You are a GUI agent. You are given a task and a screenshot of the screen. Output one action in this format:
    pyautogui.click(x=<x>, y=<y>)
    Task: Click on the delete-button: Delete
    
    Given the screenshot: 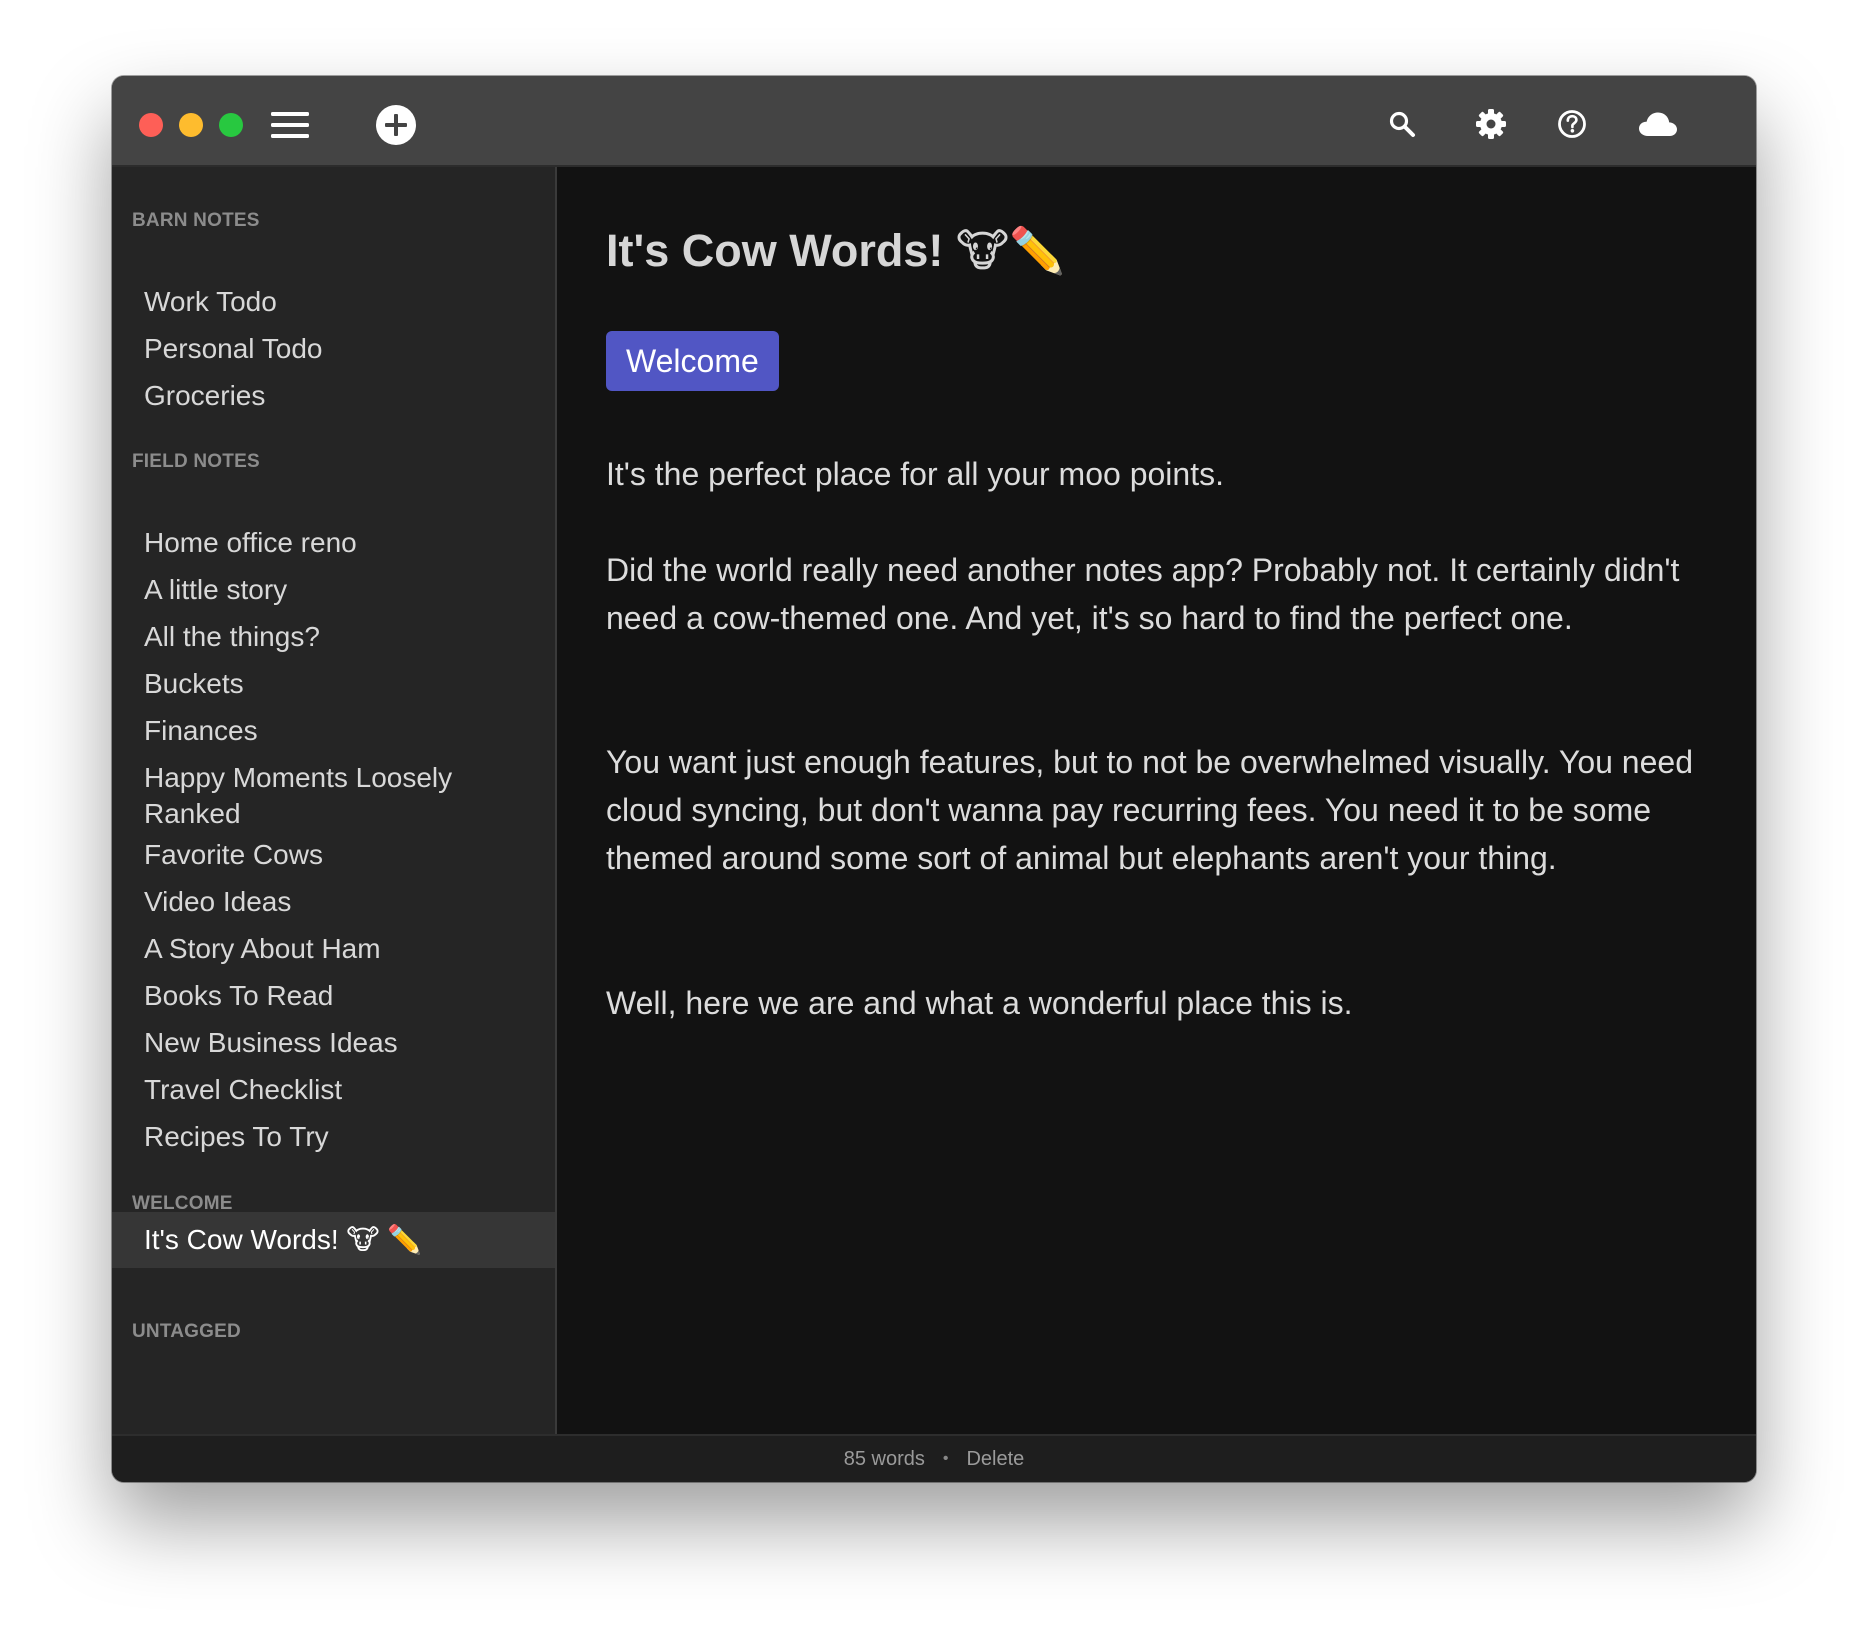 What is the action you would take?
    pyautogui.click(x=995, y=1459)
    